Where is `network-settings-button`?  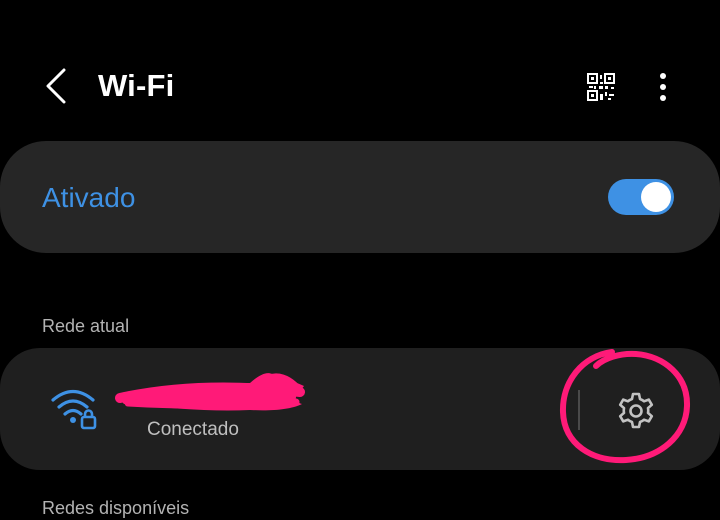
network-settings-button is located at coordinates (636, 411).